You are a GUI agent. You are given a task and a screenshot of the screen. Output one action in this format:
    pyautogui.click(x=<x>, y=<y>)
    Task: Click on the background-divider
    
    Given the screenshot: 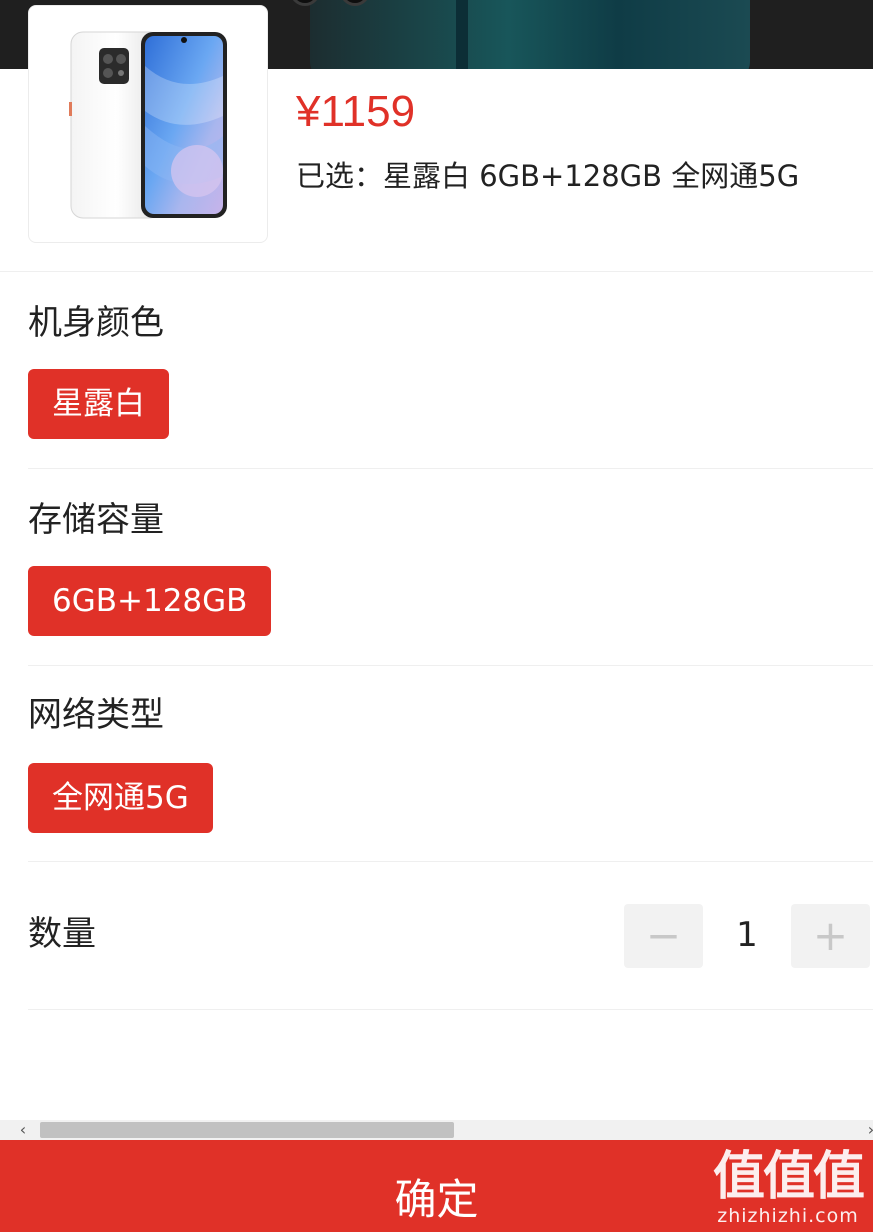 What is the action you would take?
    pyautogui.click(x=462, y=34)
    